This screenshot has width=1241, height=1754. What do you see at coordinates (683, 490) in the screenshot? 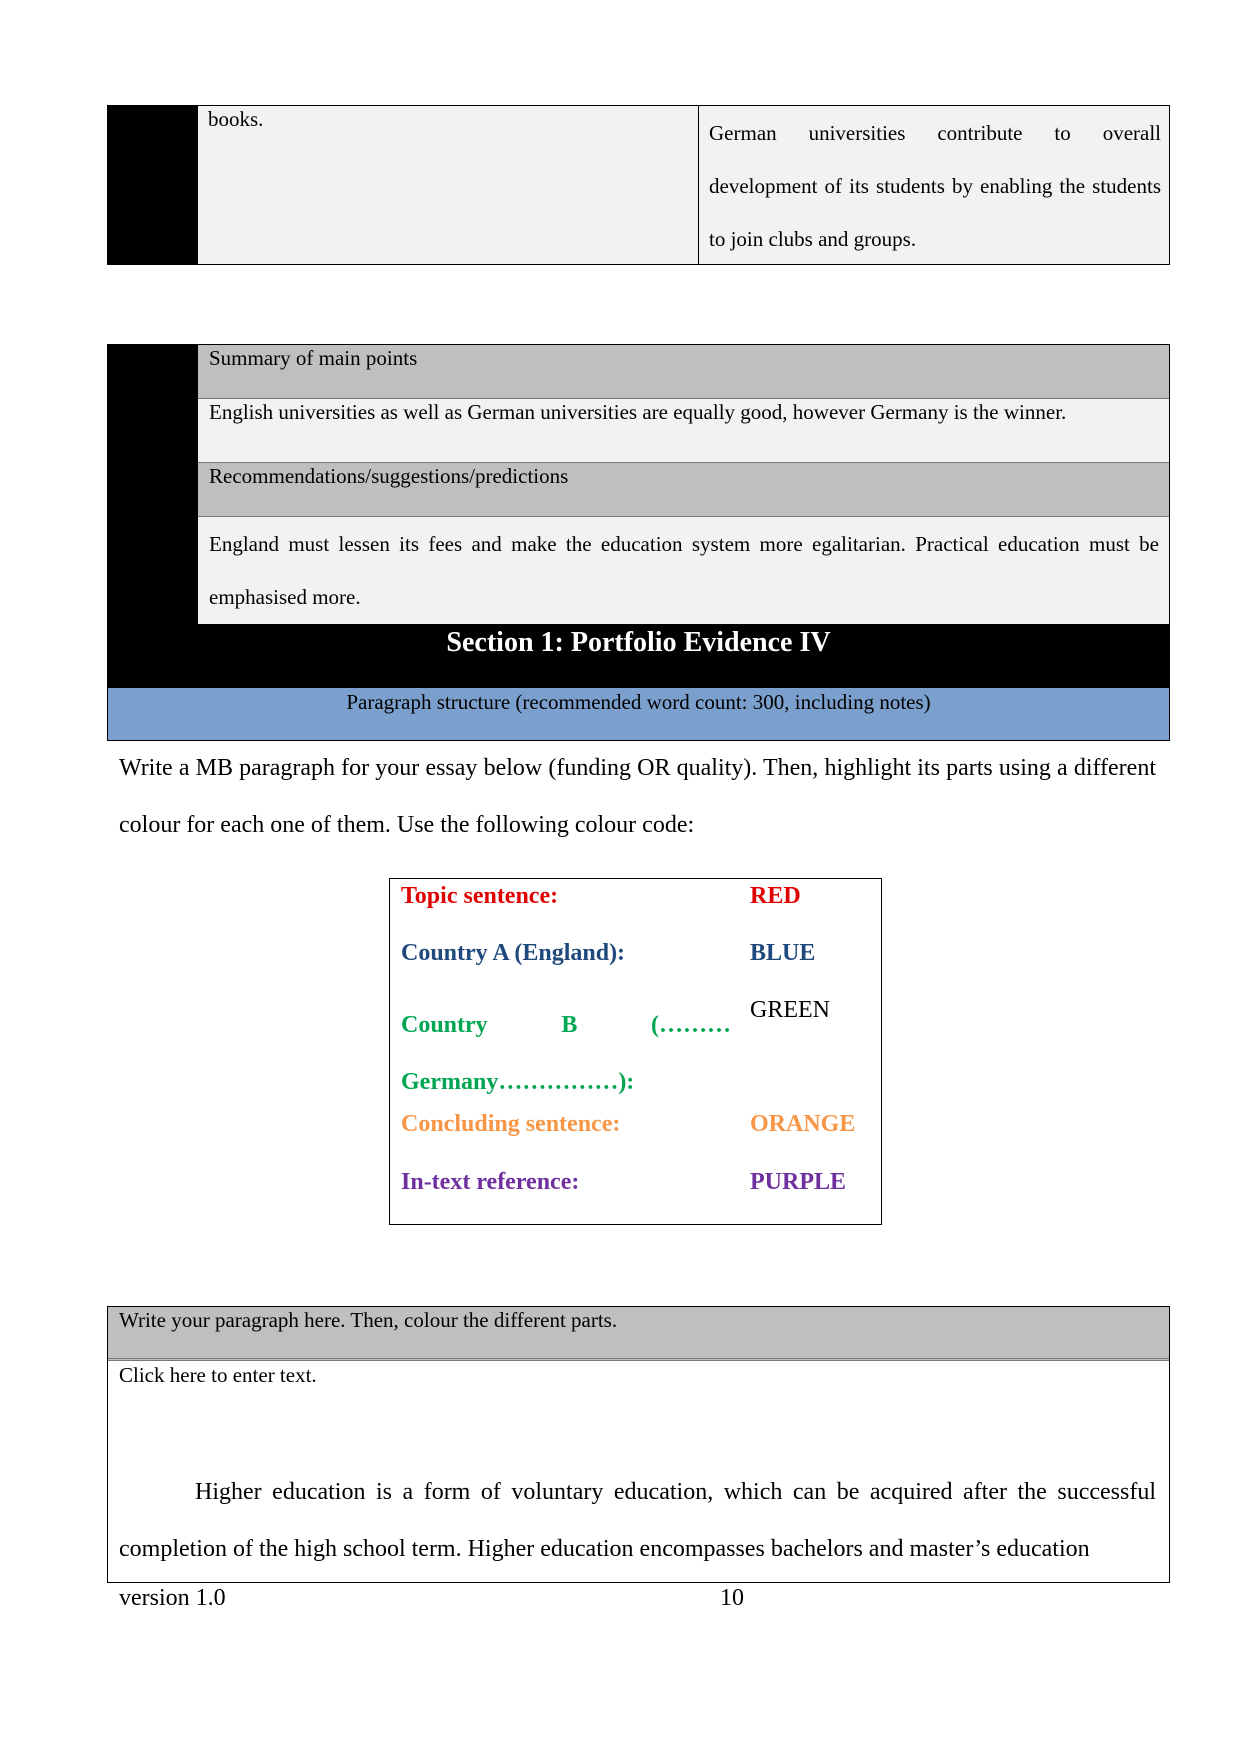
I see `recommendations-header: Recommendations/suggestions/predictions` at bounding box center [683, 490].